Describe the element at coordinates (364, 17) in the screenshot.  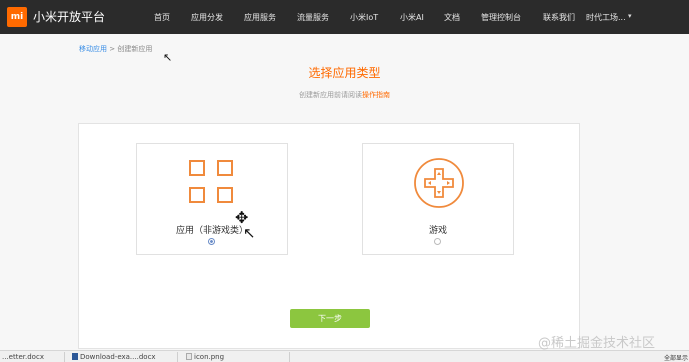
I see `nav-mi-iot: 小米IoT` at that location.